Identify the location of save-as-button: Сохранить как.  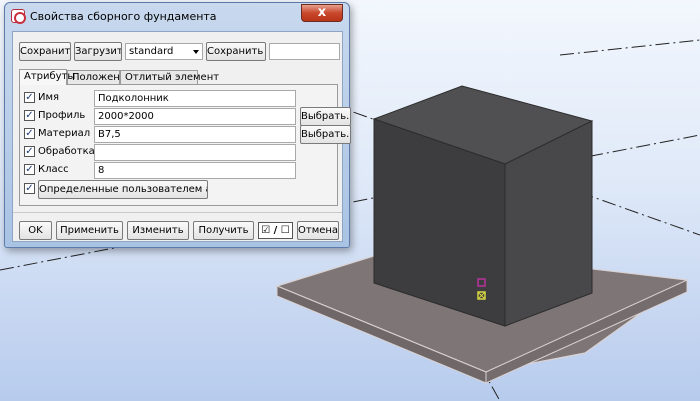
(236, 51).